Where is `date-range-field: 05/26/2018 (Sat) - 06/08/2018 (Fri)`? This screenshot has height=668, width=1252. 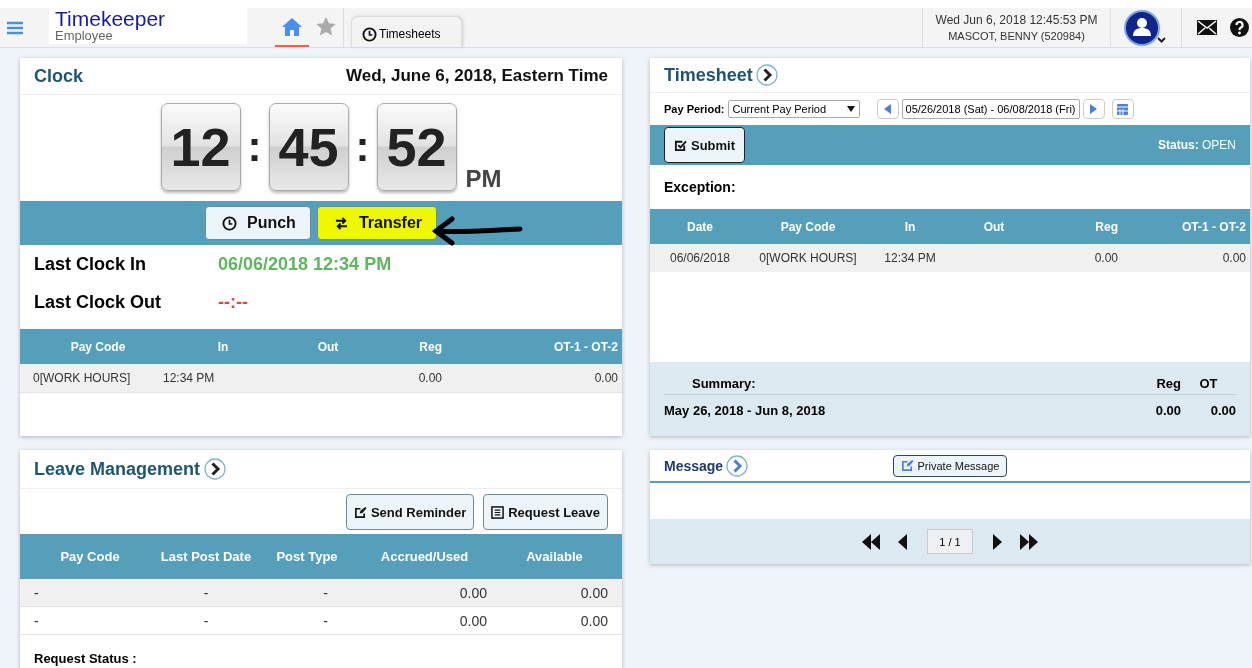
date-range-field: 05/26/2018 (Sat) - 06/08/2018 (Fri) is located at coordinates (990, 109).